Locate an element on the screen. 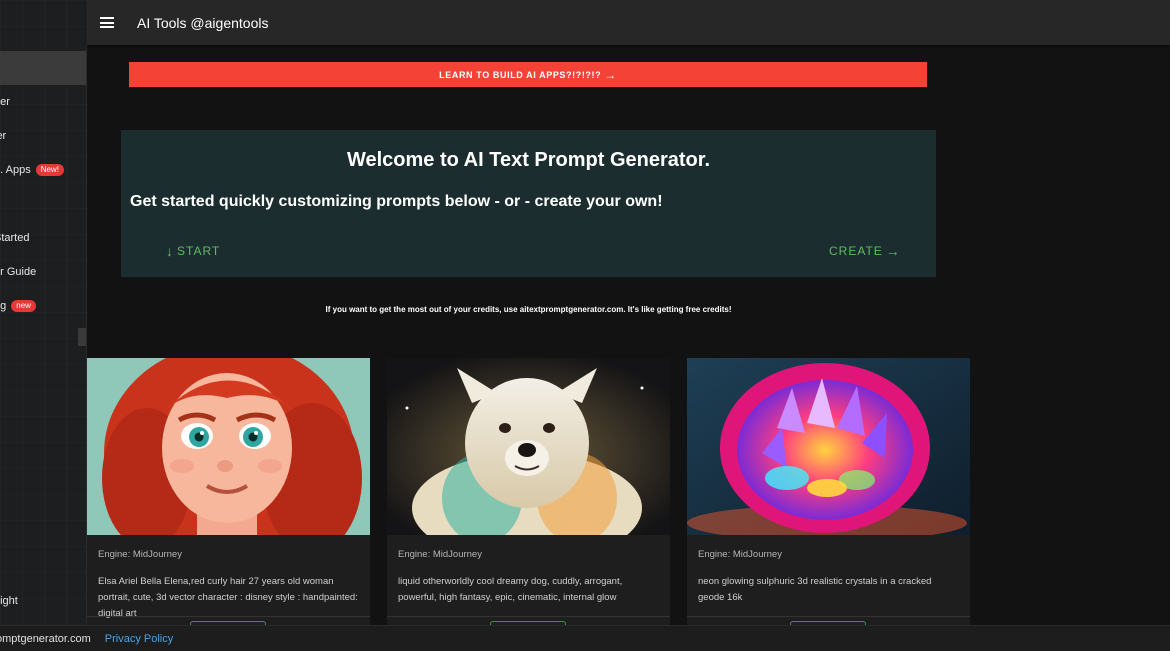 The image size is (1170, 651). sidebar-item-label: Light is located at coordinates (9, 601).